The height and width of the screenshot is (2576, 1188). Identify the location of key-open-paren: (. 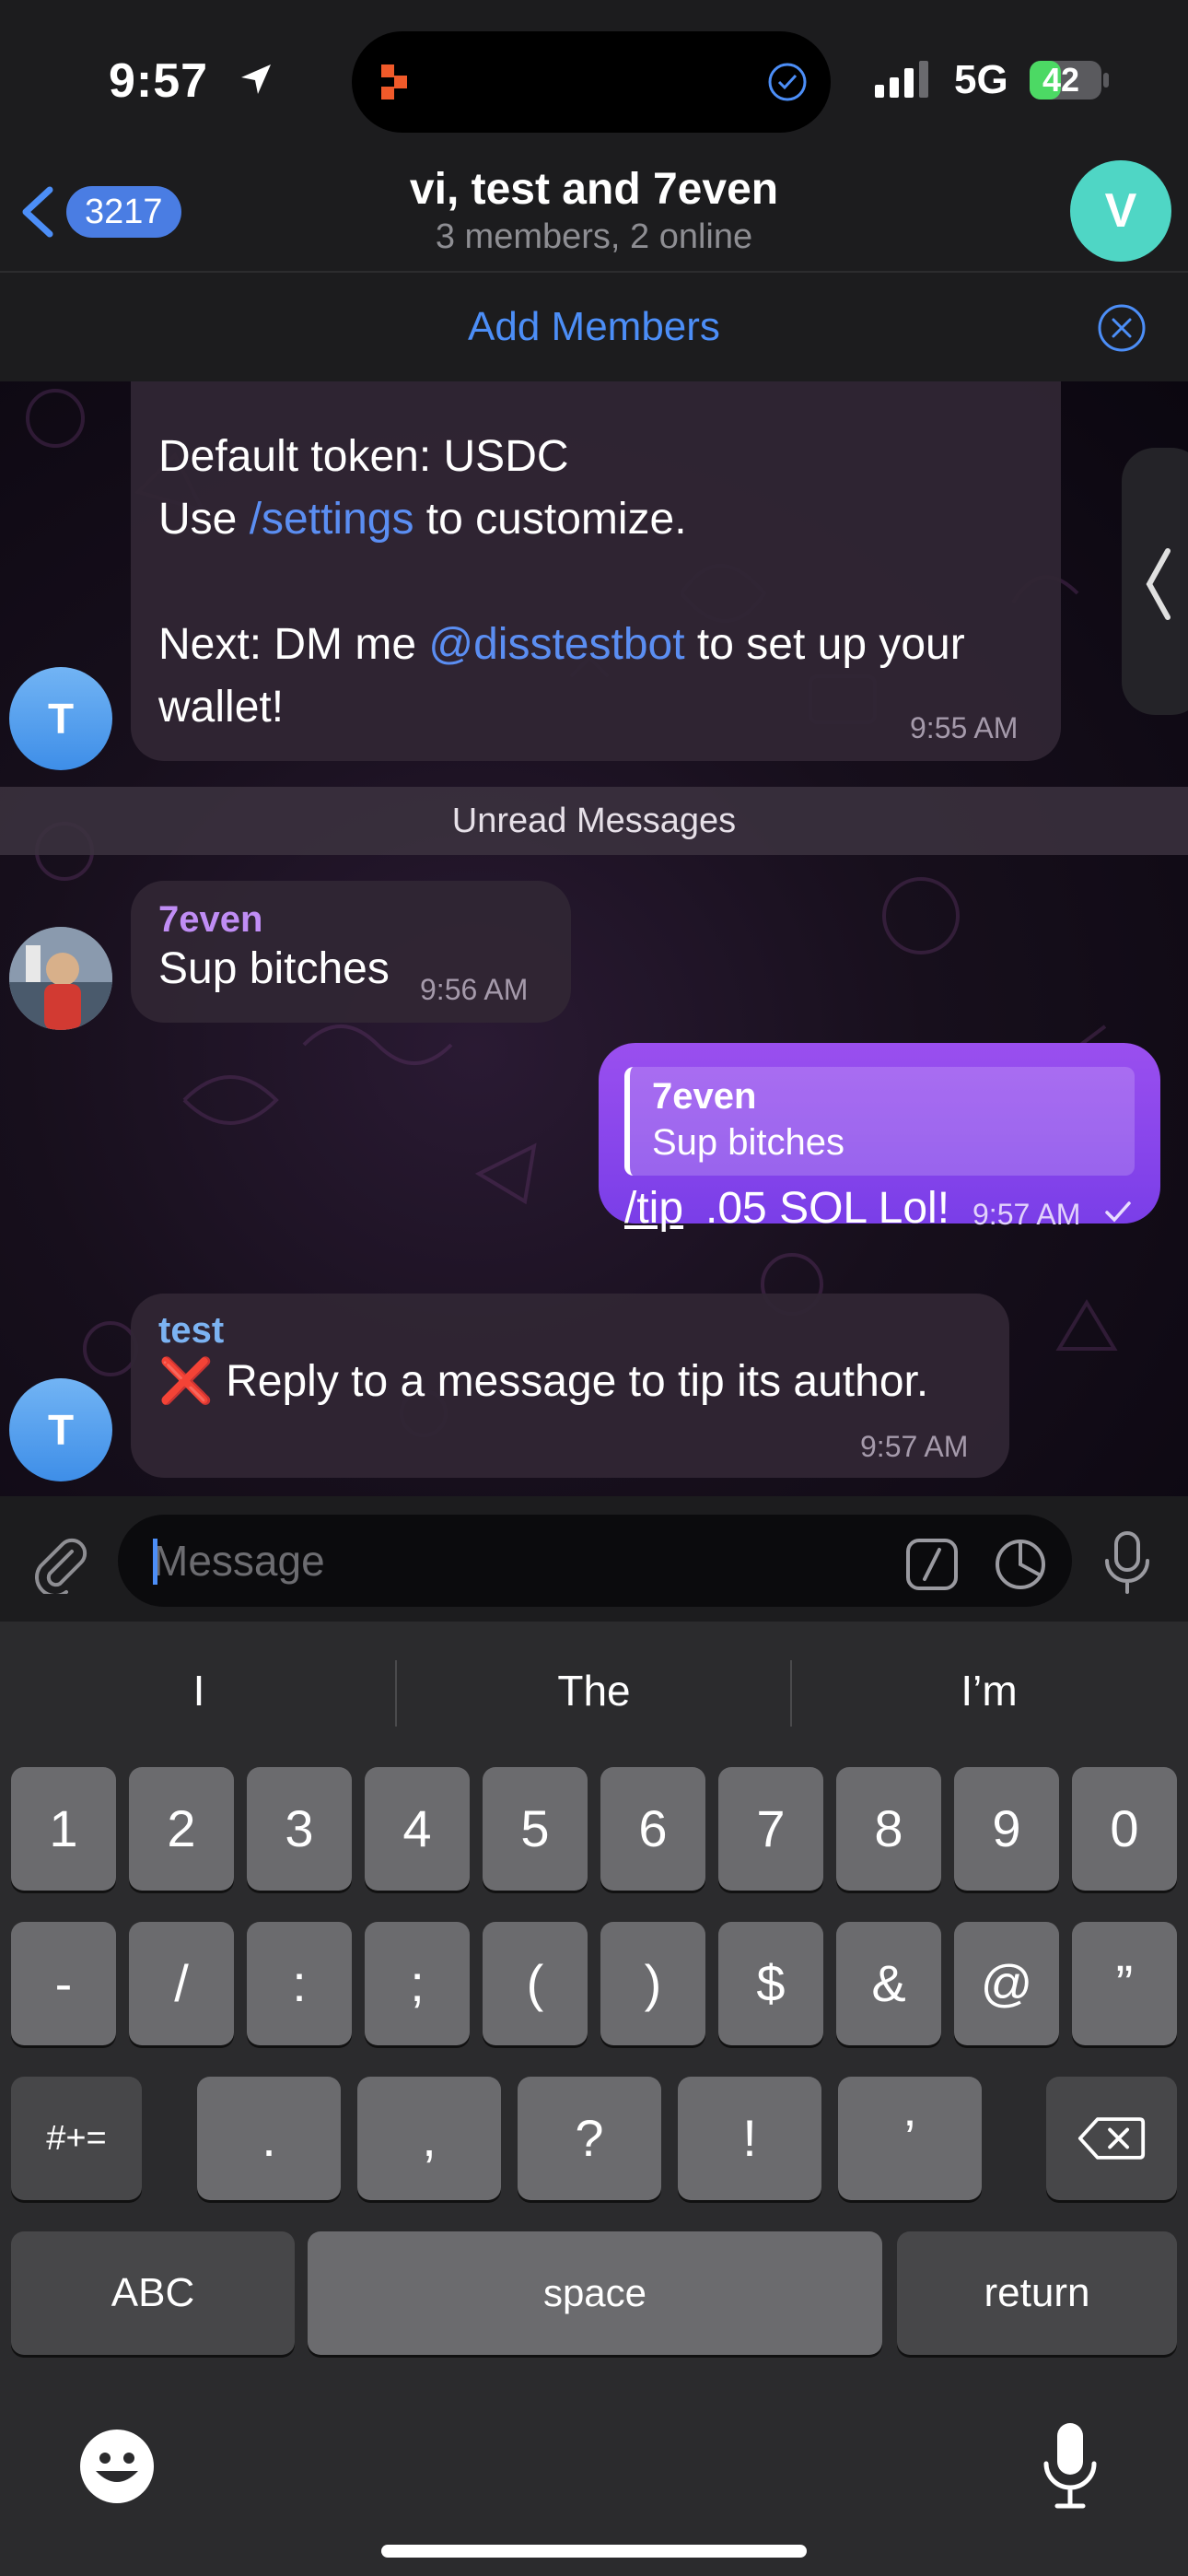
(535, 1983).